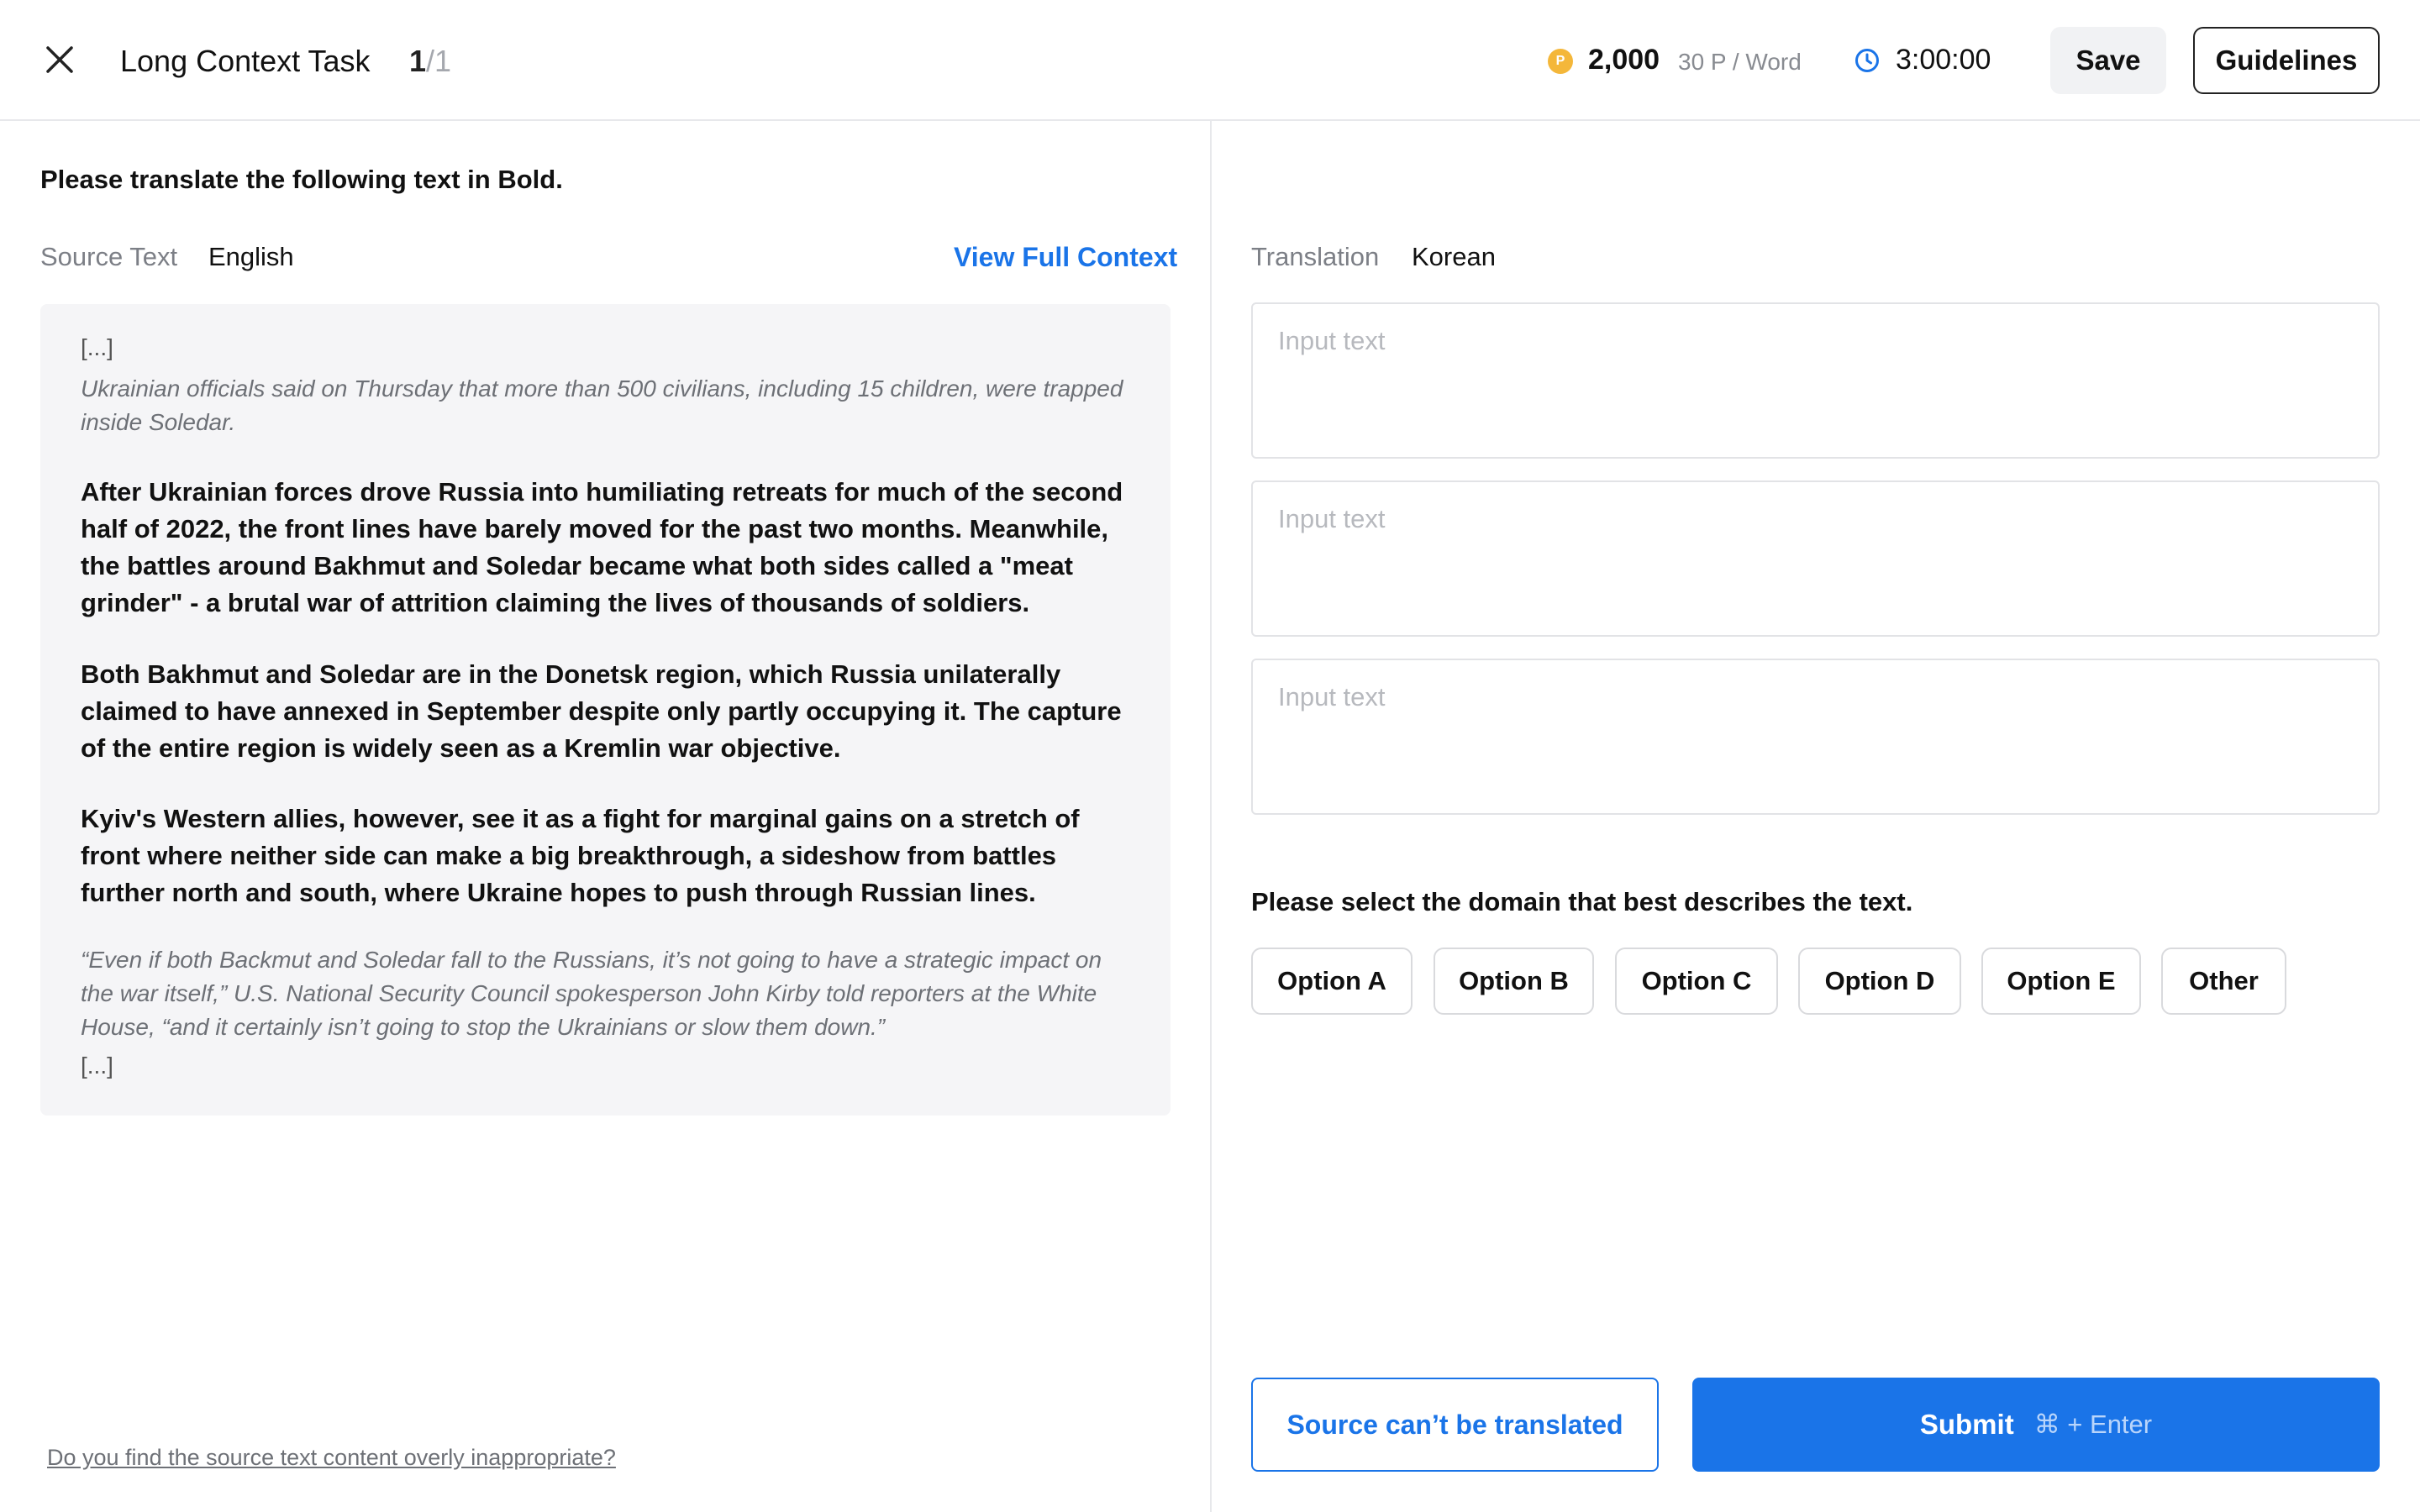  Describe the element at coordinates (109, 256) in the screenshot. I see `source-label: Source Text` at that location.